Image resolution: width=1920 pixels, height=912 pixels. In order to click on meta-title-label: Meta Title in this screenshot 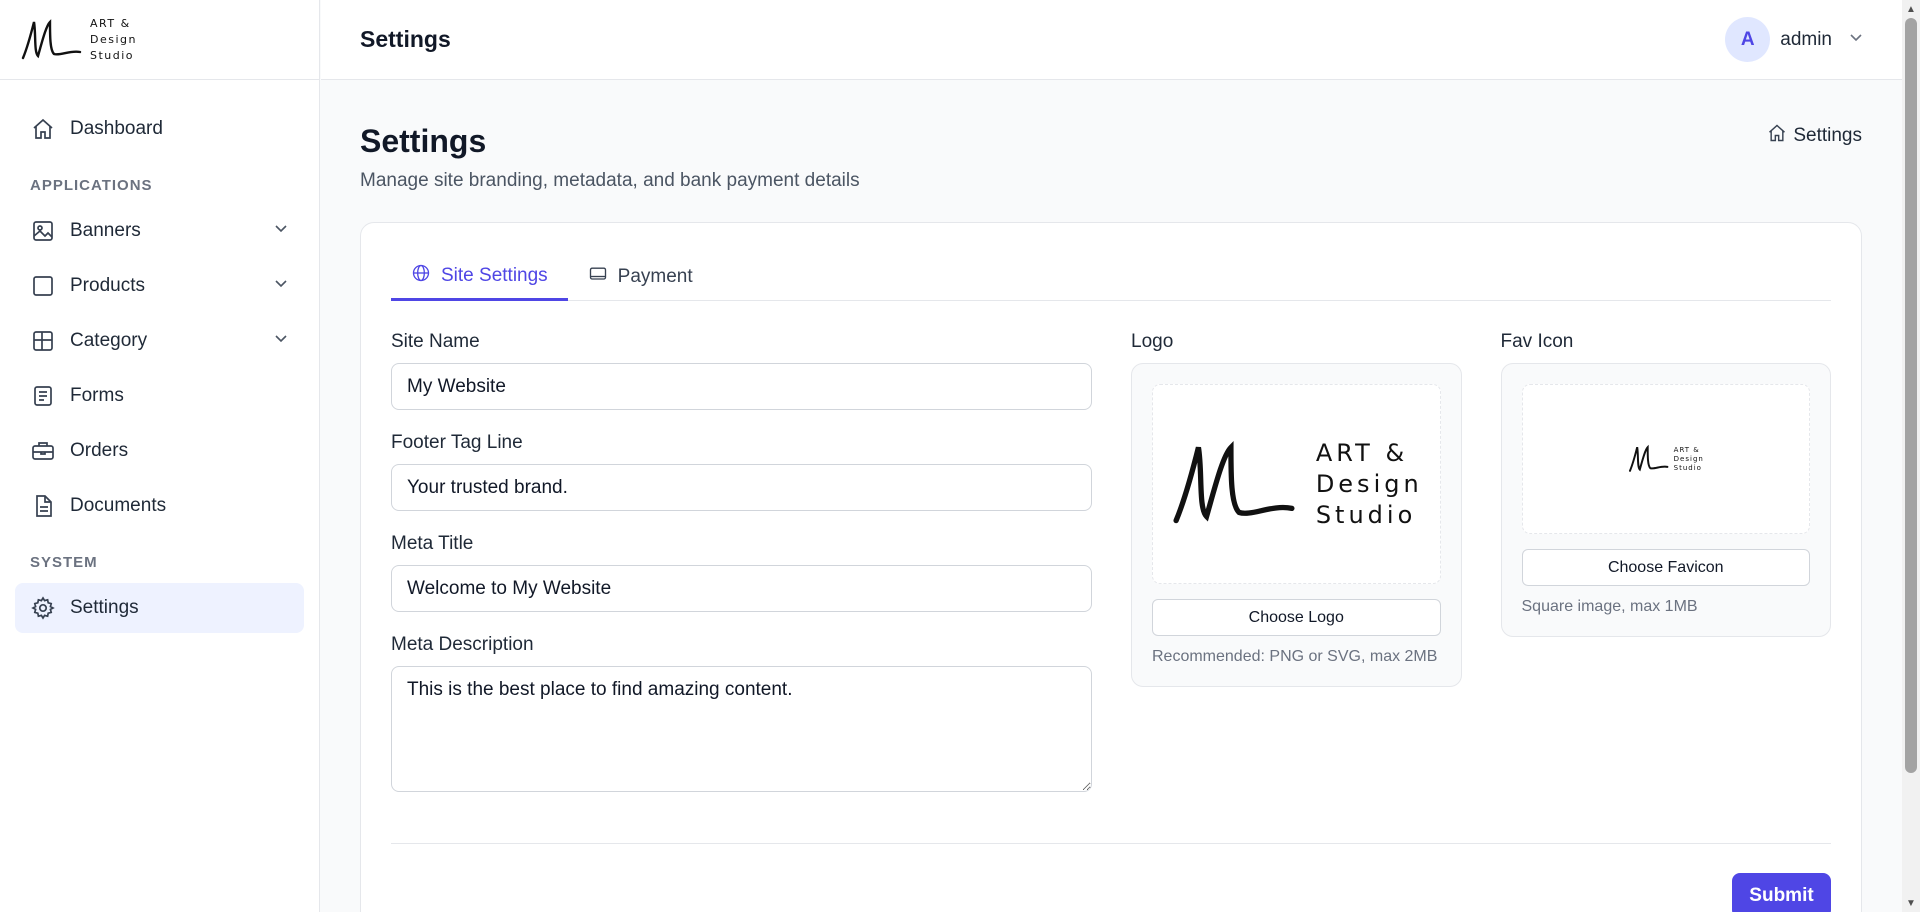, I will do `click(432, 543)`.